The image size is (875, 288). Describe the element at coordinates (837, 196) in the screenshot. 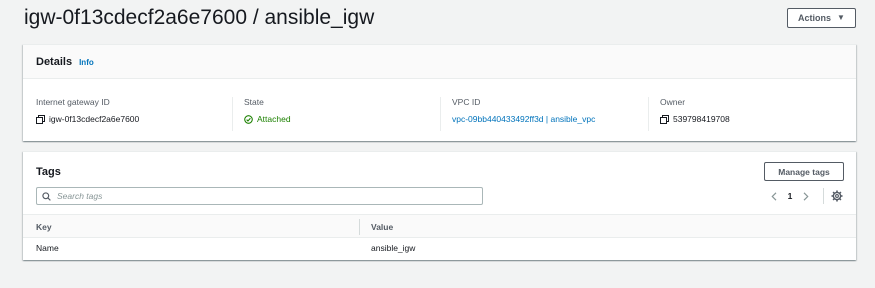

I see `gear-icon` at that location.